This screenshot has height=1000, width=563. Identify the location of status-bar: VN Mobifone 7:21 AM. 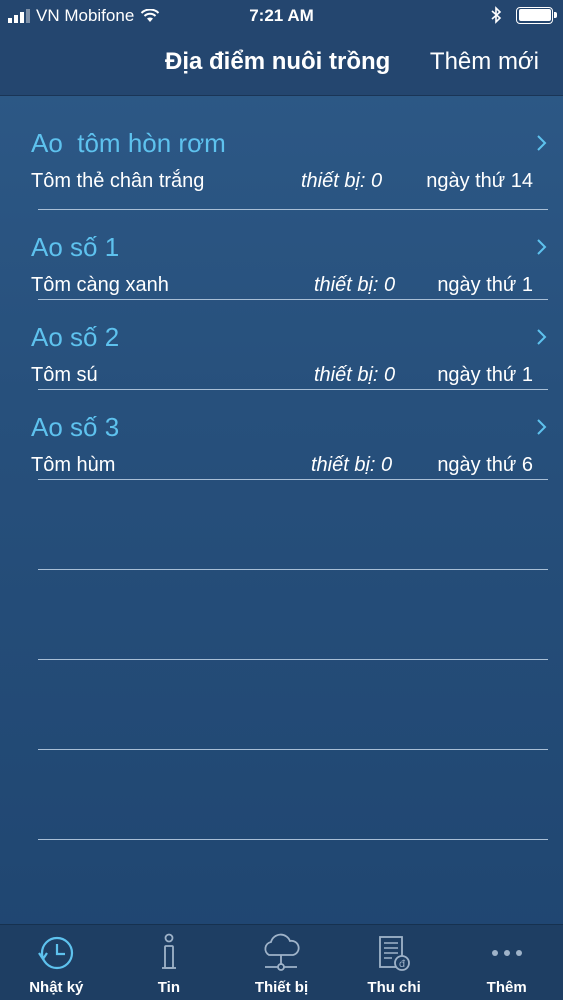
(281, 16).